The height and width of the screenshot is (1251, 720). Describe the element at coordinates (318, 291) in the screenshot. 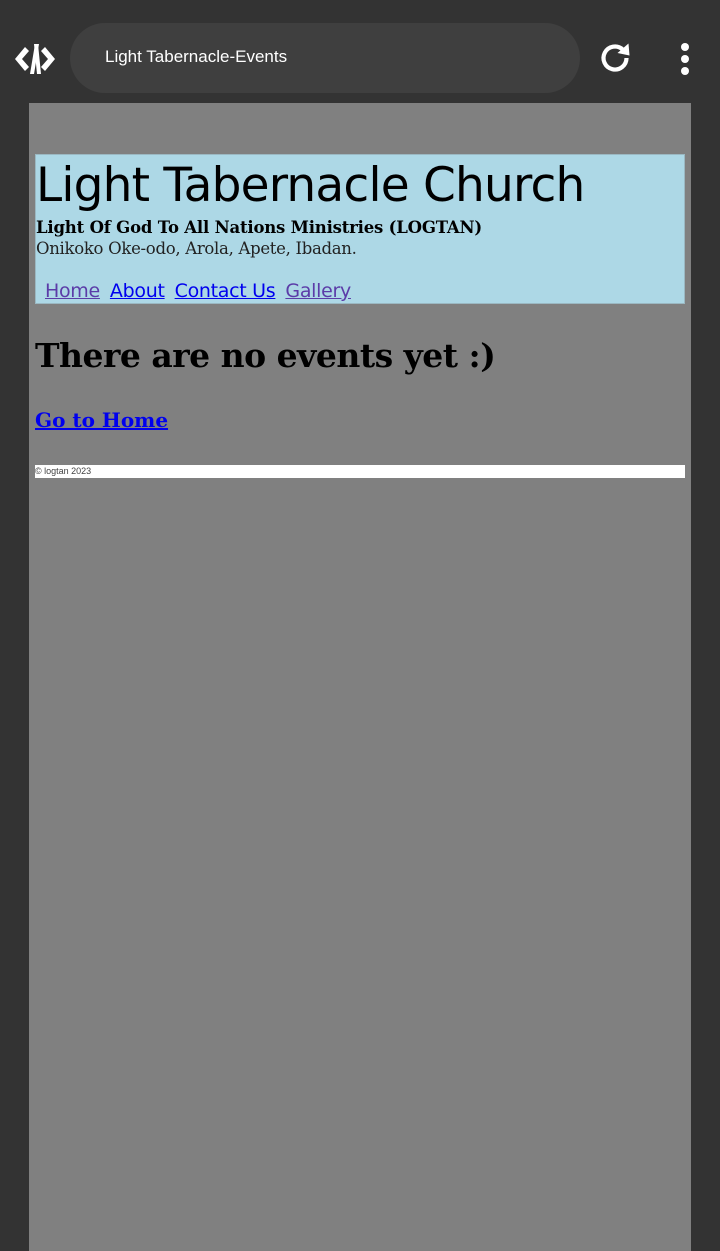

I see `nav-gallery-link: Gallery` at that location.